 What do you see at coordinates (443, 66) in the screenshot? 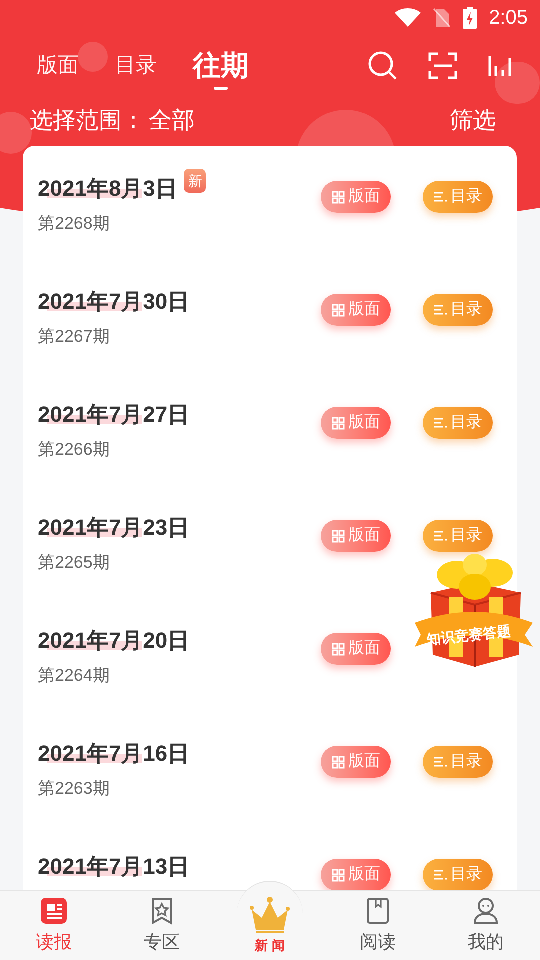
I see `scan-icon` at bounding box center [443, 66].